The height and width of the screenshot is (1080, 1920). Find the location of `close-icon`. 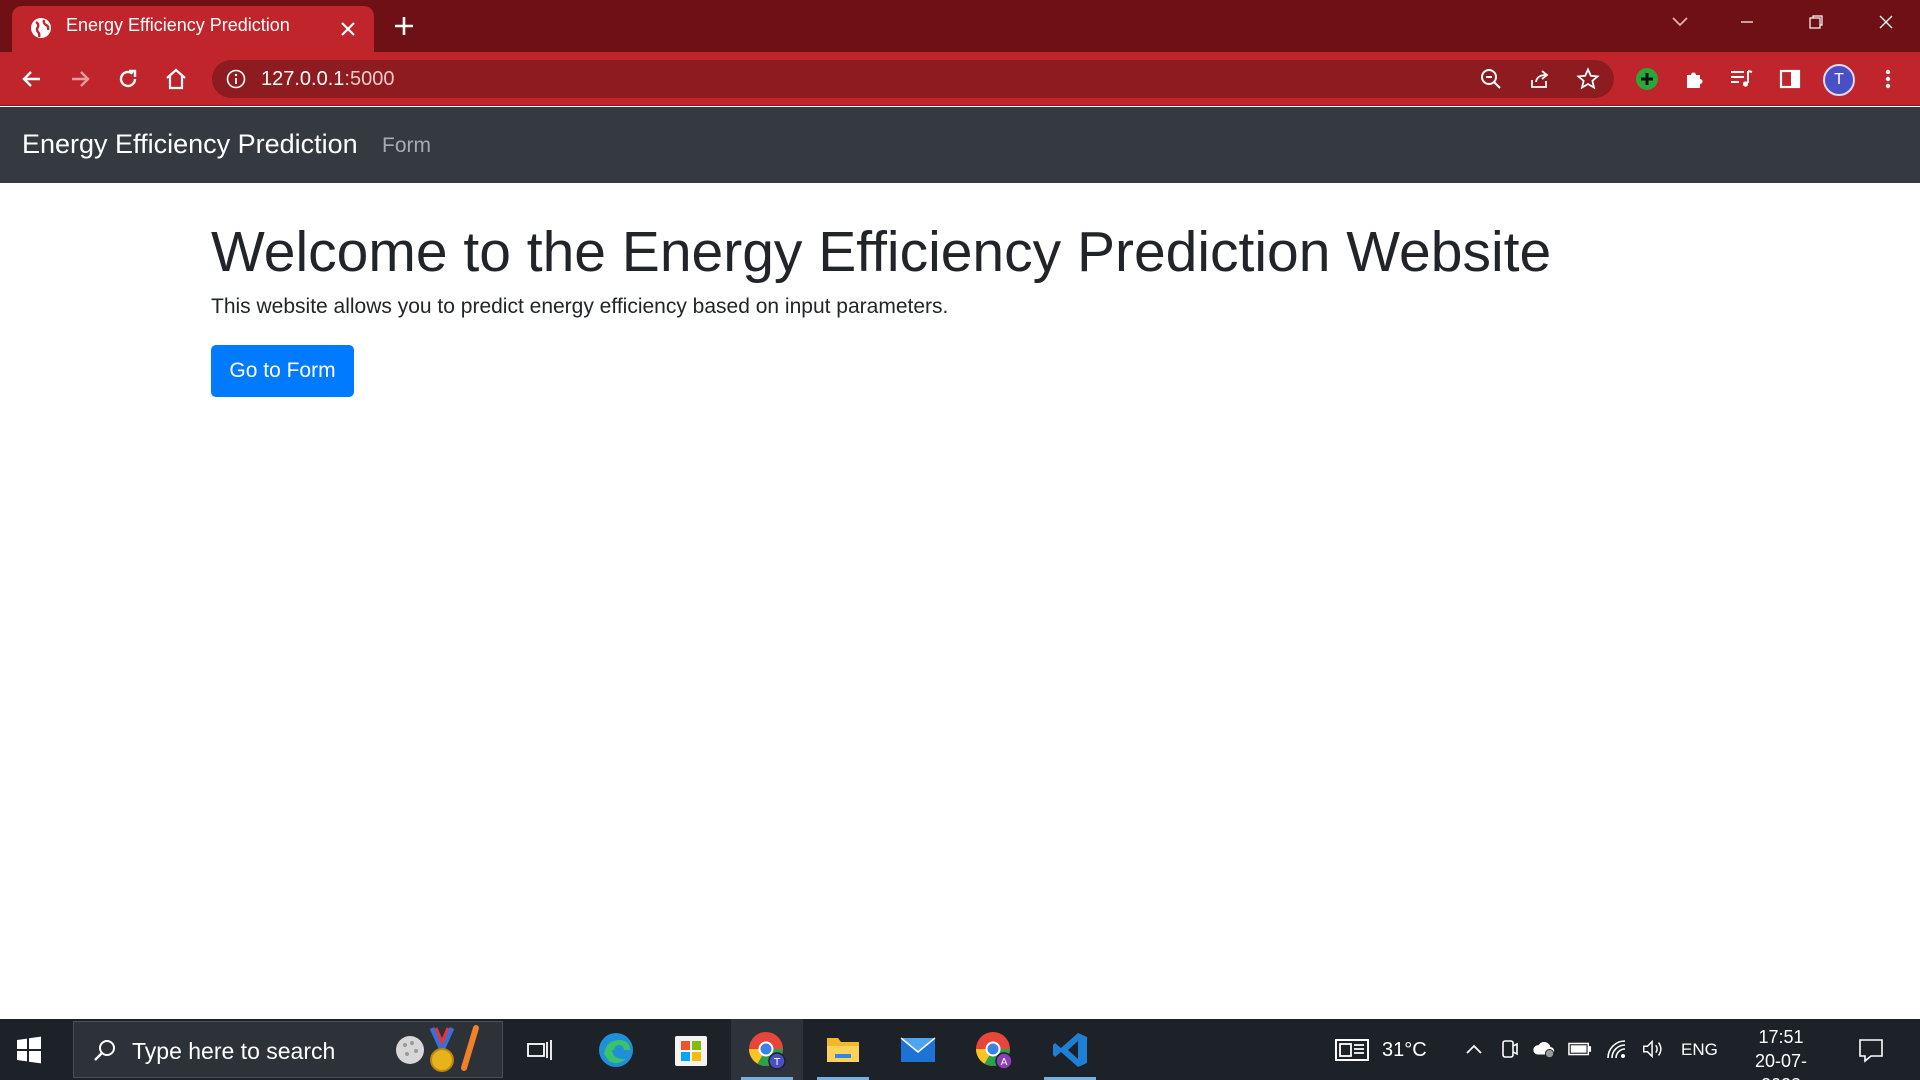

close-icon is located at coordinates (1886, 22).